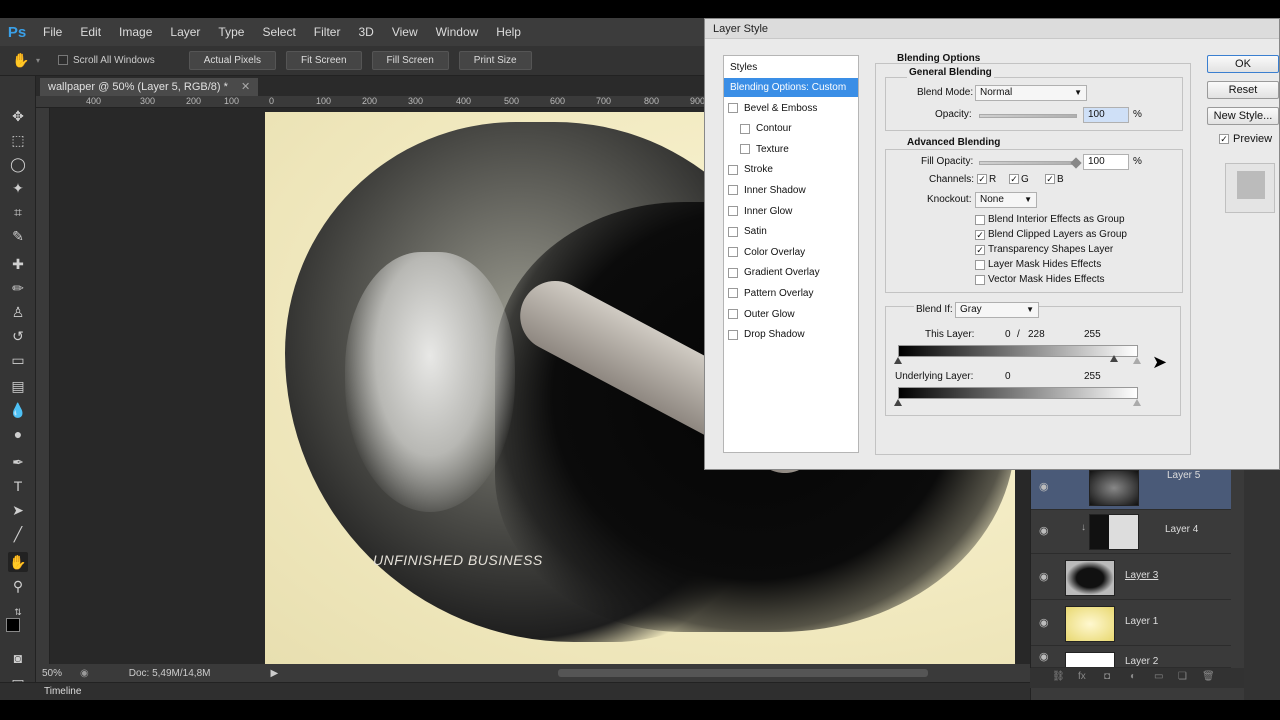 This screenshot has width=1280, height=720. I want to click on channel-r-checkbox: ✓, so click(982, 179).